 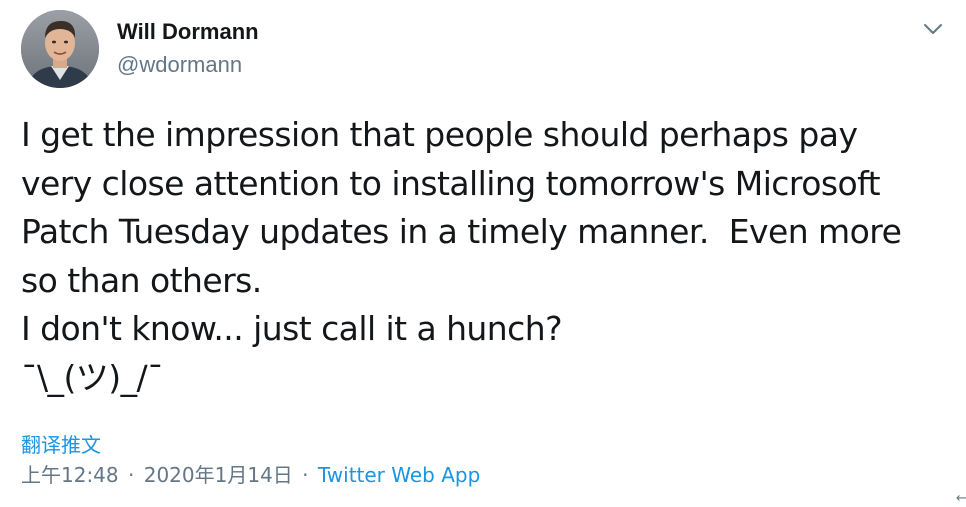 I want to click on avatar, so click(x=60, y=49).